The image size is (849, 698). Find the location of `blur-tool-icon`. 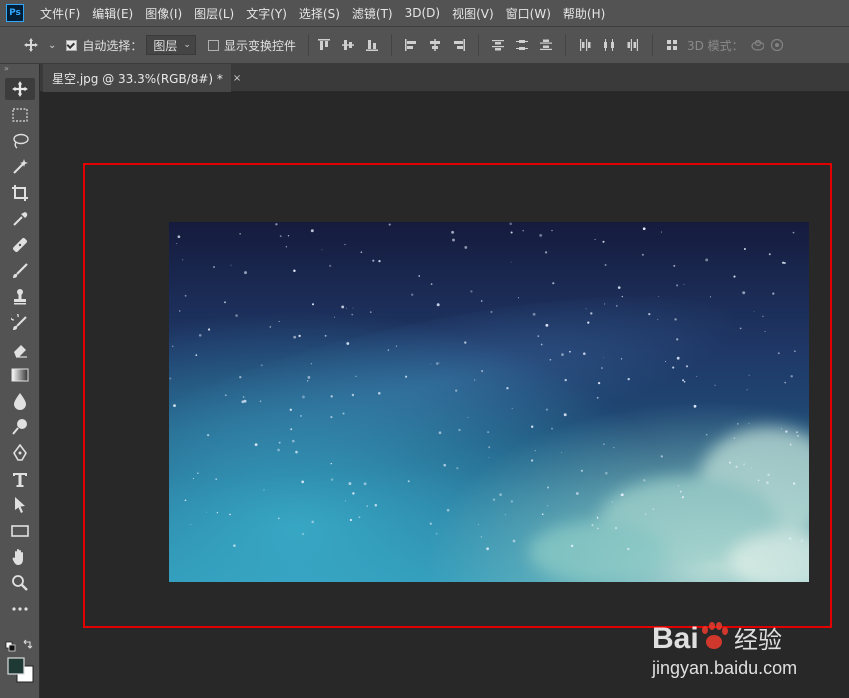

blur-tool-icon is located at coordinates (20, 401).